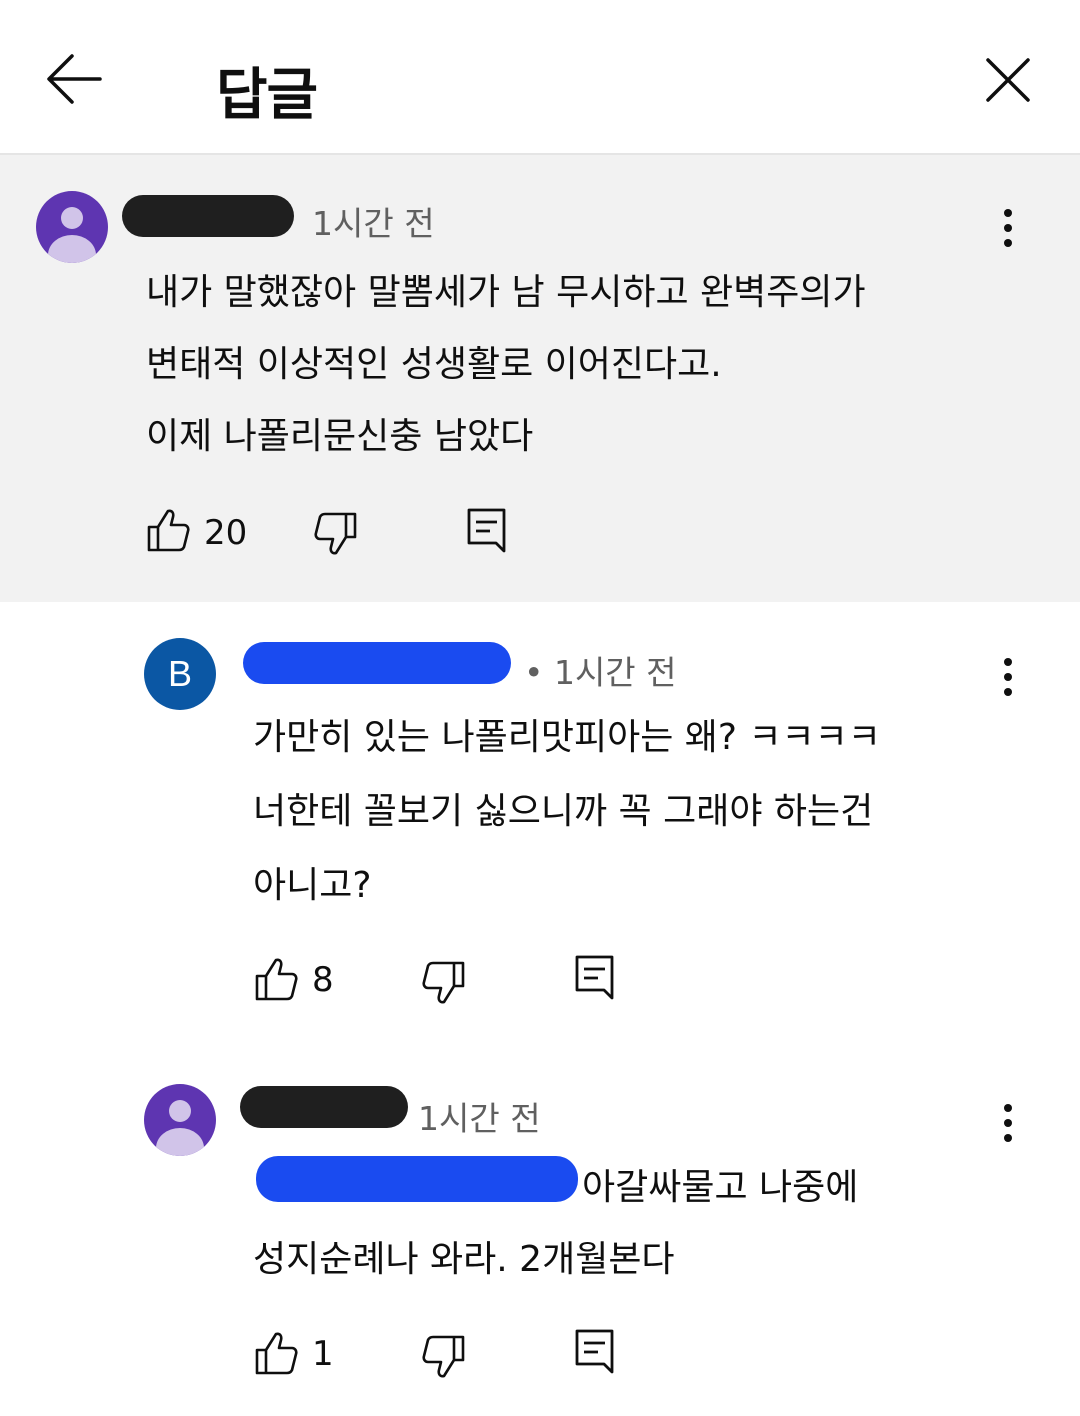 The width and height of the screenshot is (1080, 1416). What do you see at coordinates (540, 77) in the screenshot?
I see `header: 답글` at bounding box center [540, 77].